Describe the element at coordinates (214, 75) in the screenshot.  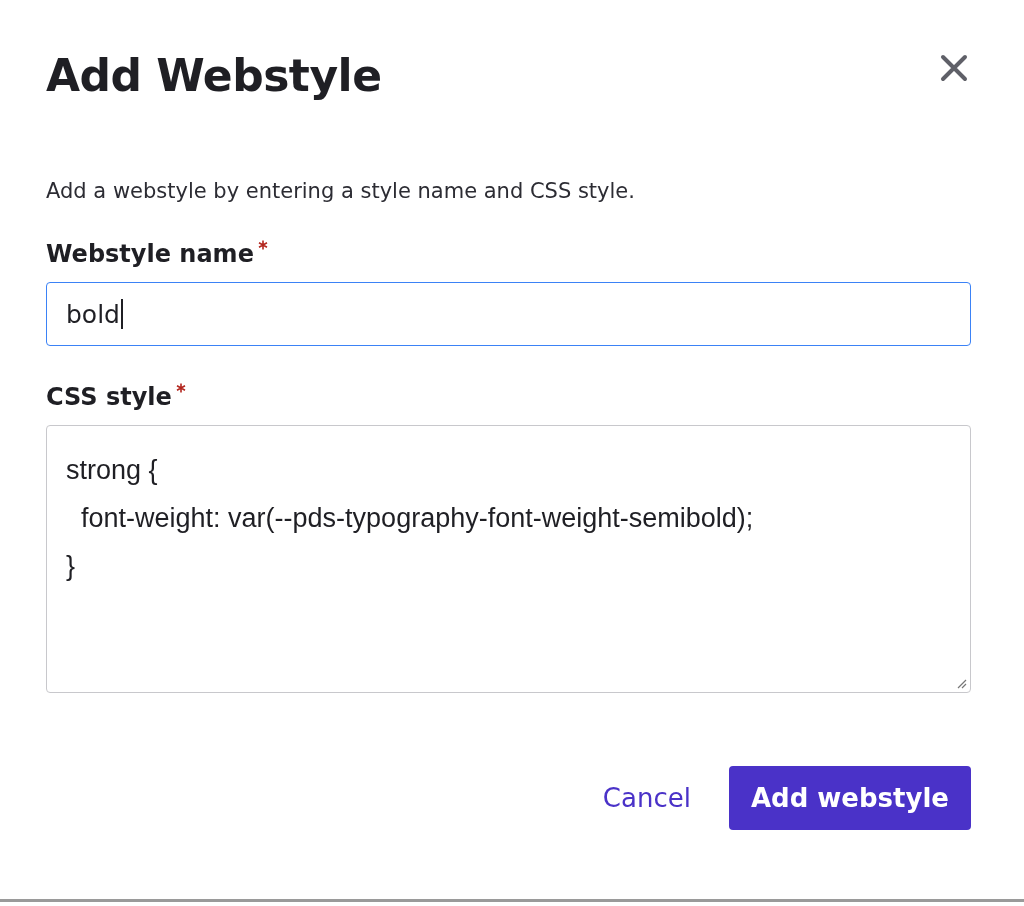
I see `dialog-title: Add Webstyle` at that location.